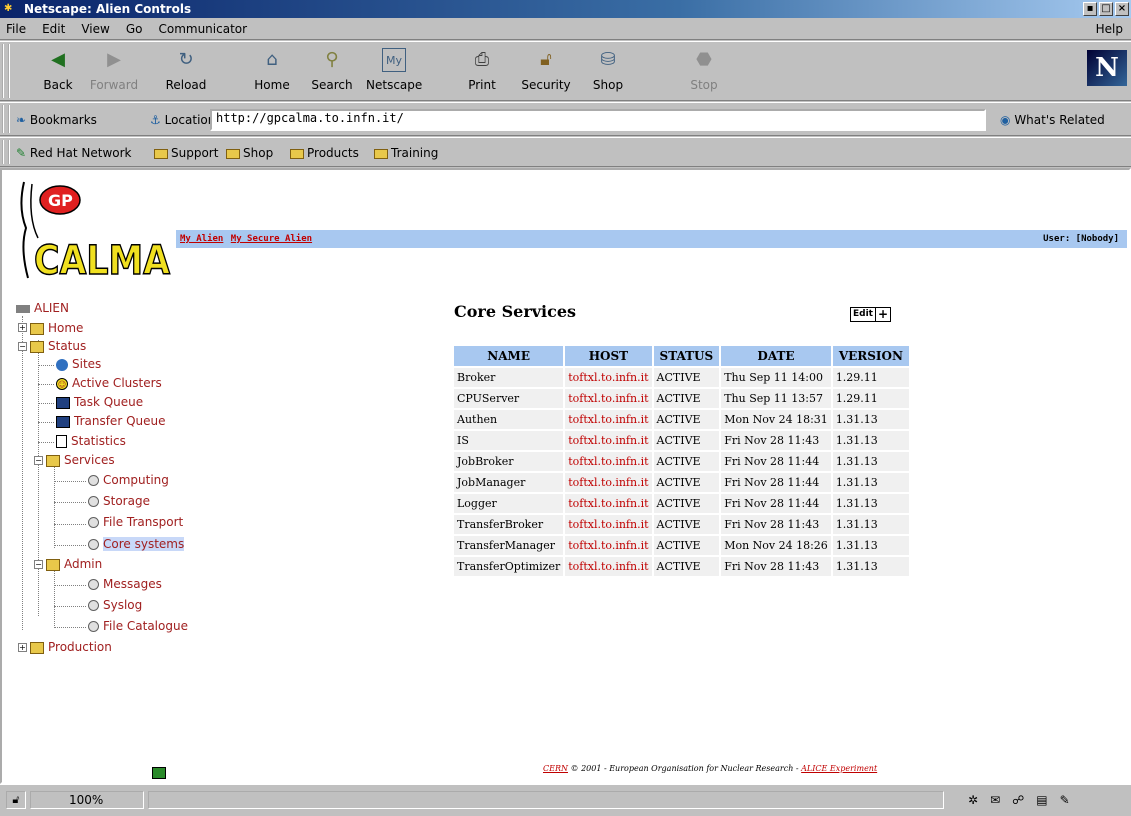 Image resolution: width=1131 pixels, height=816 pixels. I want to click on column-header-version: VERSION, so click(870, 356).